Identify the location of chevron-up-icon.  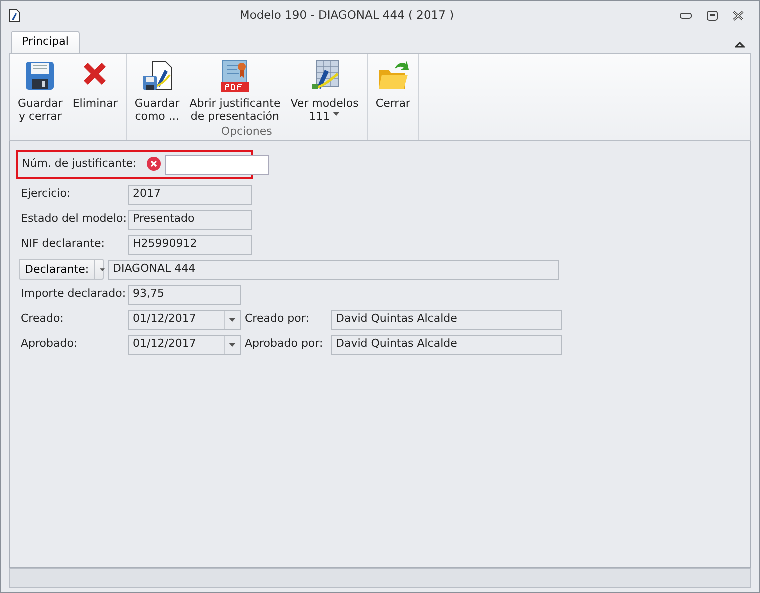
(740, 44).